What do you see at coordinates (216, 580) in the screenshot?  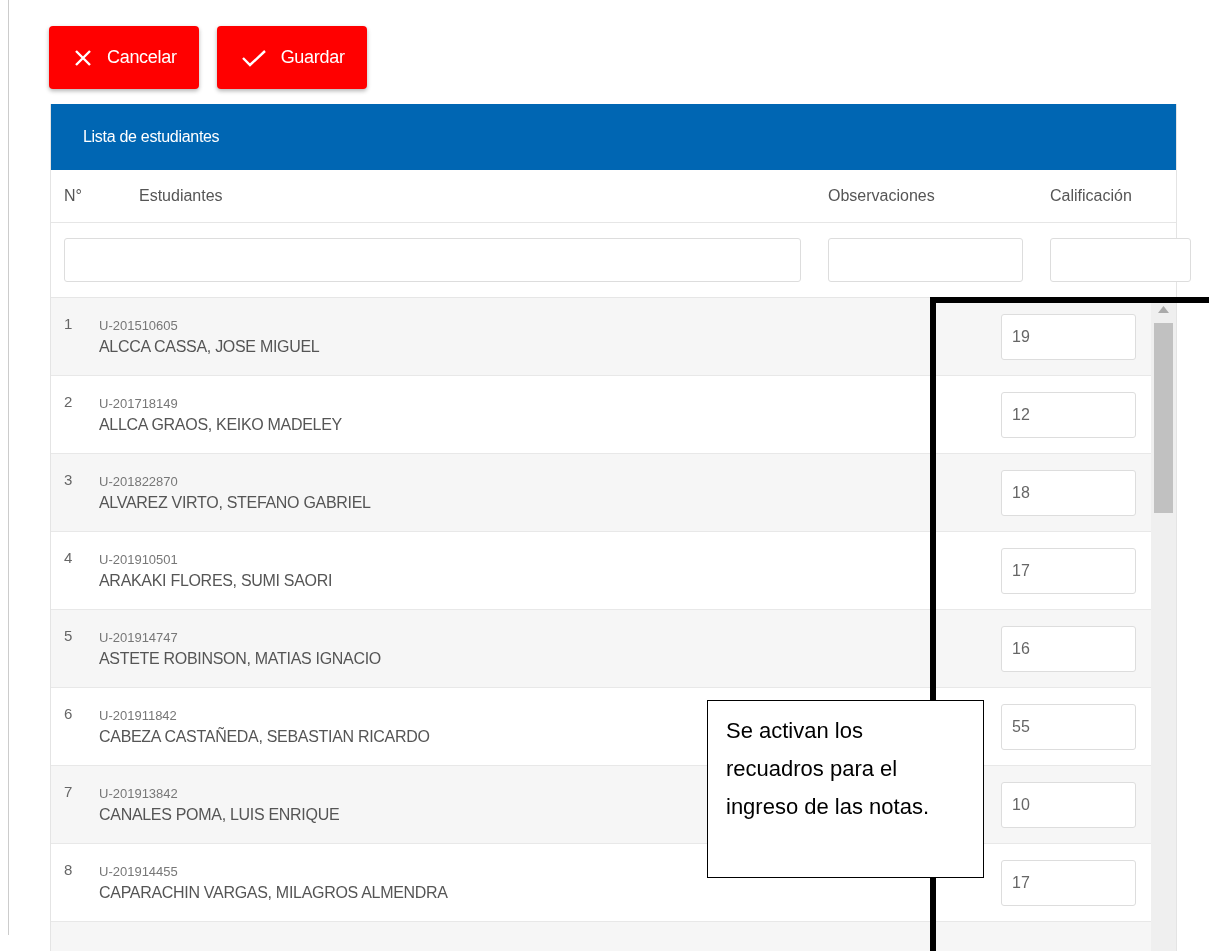 I see `student-name: ARAKAKI FLORES, SUMI SAORI` at bounding box center [216, 580].